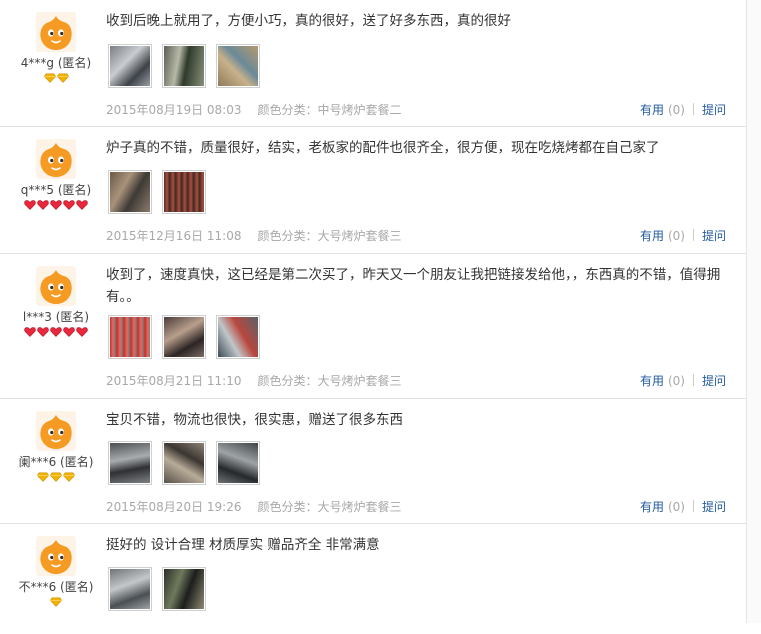 This screenshot has width=761, height=634. Describe the element at coordinates (174, 110) in the screenshot. I see `review-date: 2015年08月19日 08:03` at that location.